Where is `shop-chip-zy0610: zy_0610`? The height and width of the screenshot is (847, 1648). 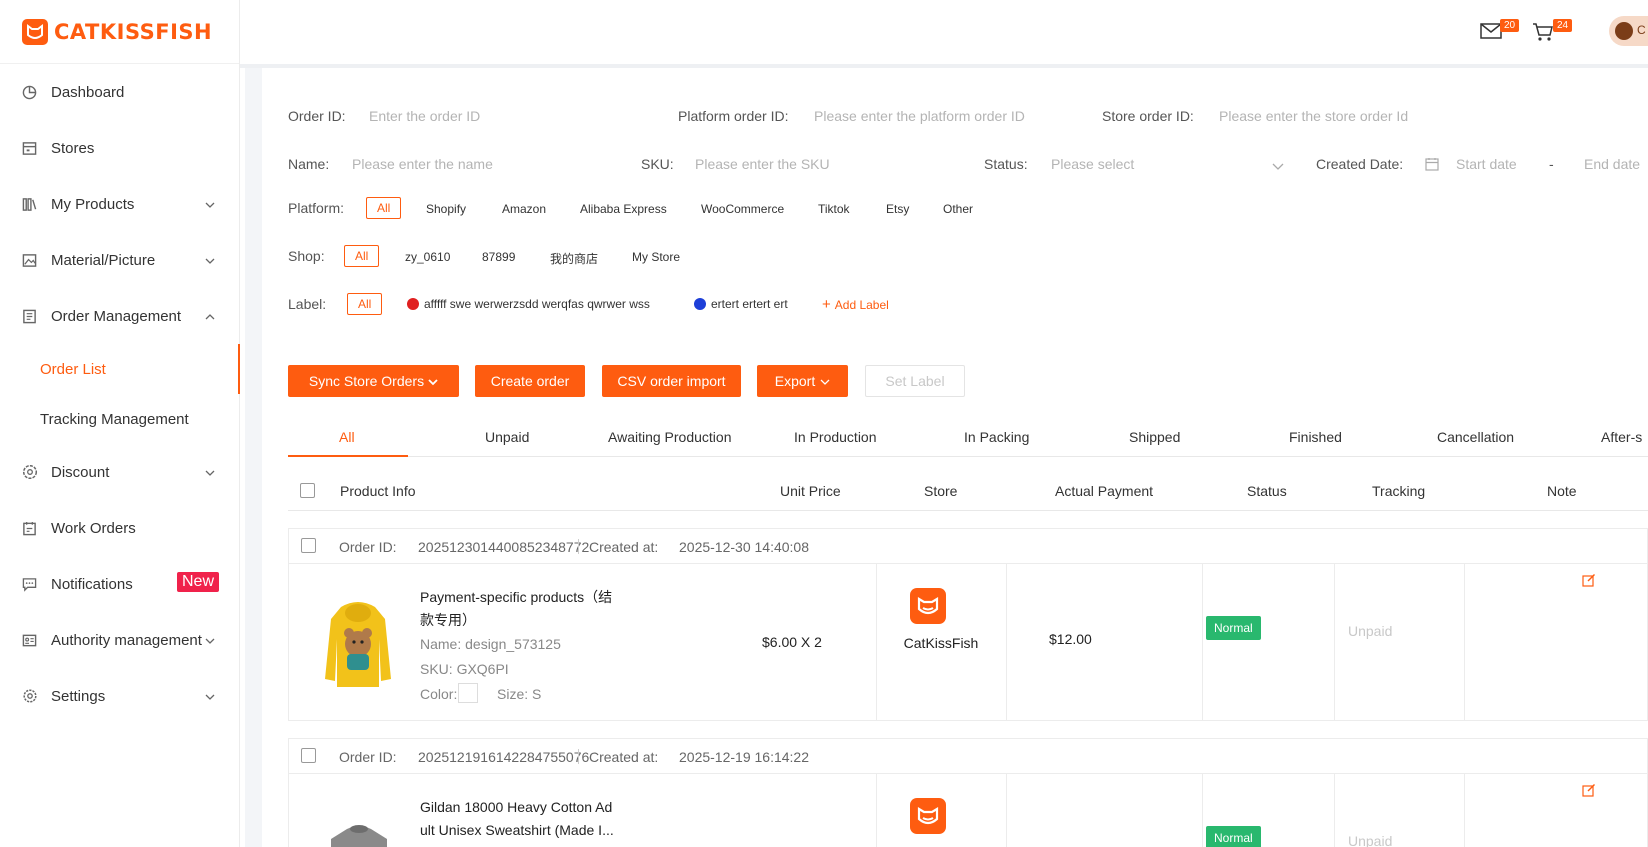
shop-chip-zy0610: zy_0610 is located at coordinates (427, 257).